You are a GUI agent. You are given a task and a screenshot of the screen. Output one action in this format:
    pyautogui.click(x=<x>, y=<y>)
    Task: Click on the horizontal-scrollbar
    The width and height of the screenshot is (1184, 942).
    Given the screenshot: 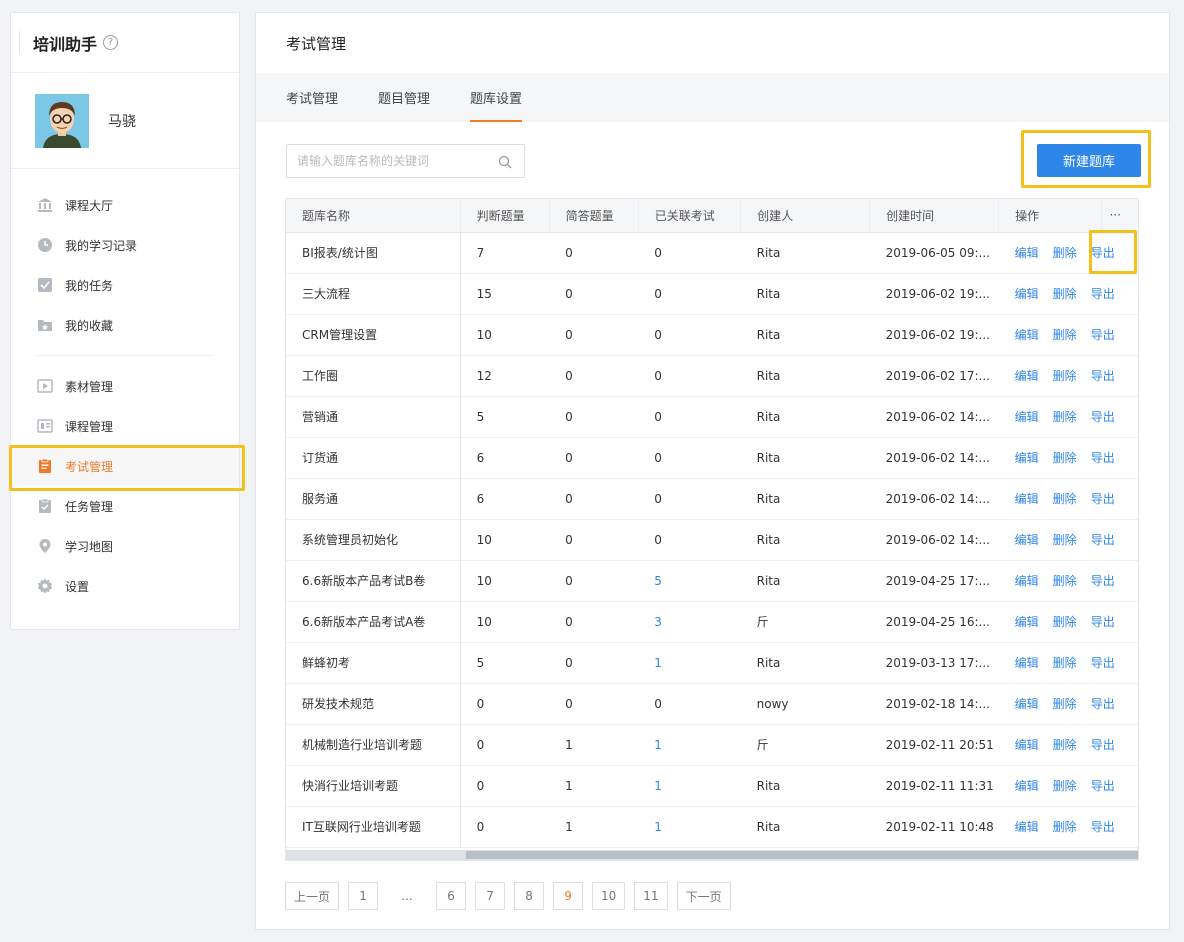 What is the action you would take?
    pyautogui.click(x=712, y=855)
    